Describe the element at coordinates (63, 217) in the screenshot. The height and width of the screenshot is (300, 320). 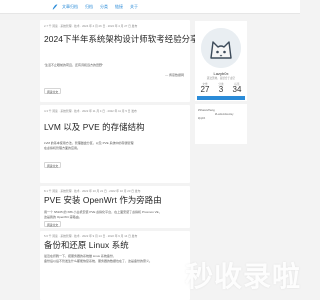
I see `post-excerpt: 这是我的 OpenWrt 旁路由。` at that location.